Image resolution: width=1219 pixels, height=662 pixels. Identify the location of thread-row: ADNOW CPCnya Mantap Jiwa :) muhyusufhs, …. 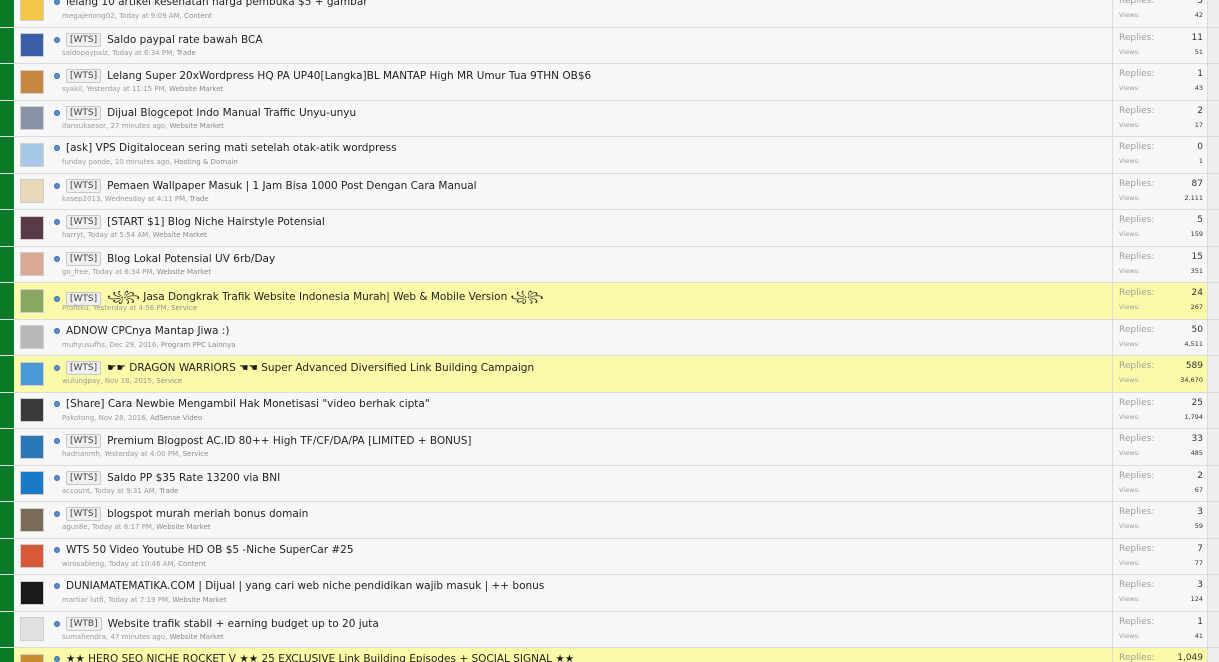
(609, 337).